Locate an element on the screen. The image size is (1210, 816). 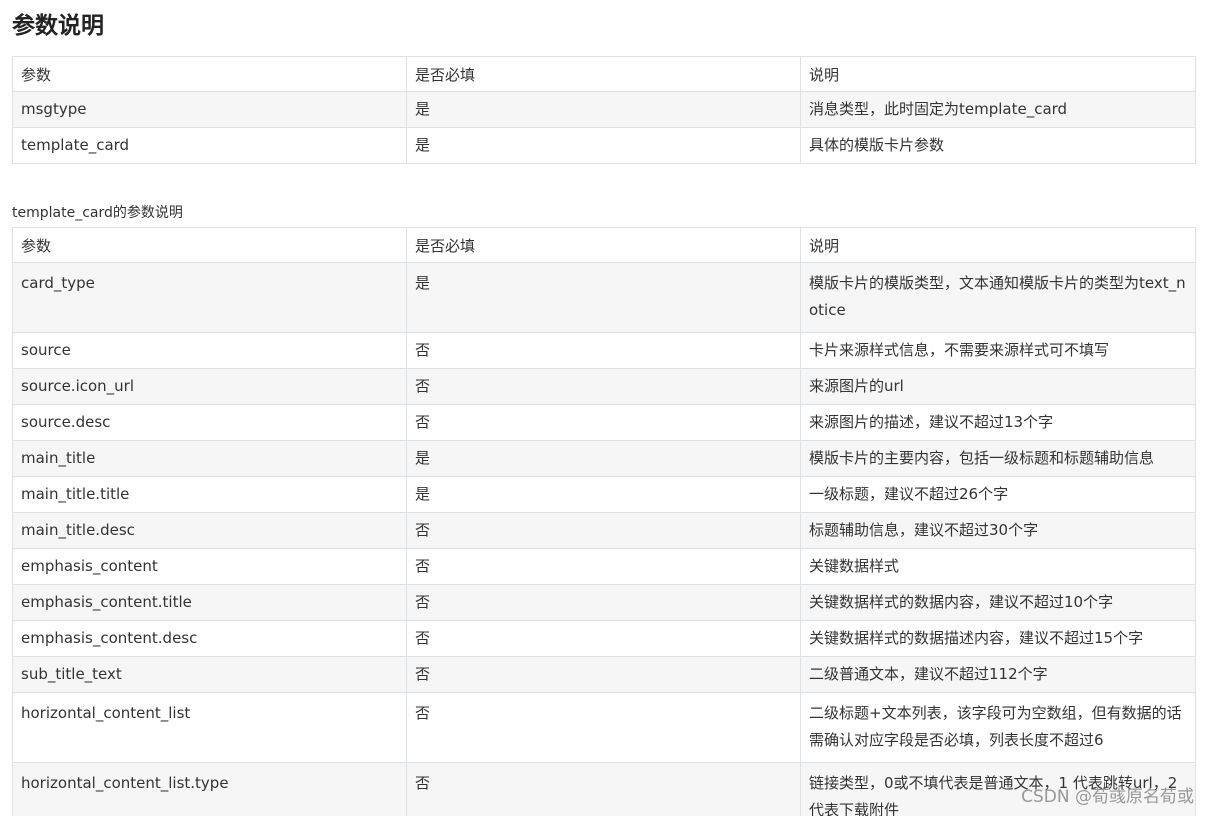
cell-param: main_title is located at coordinates (209, 458).